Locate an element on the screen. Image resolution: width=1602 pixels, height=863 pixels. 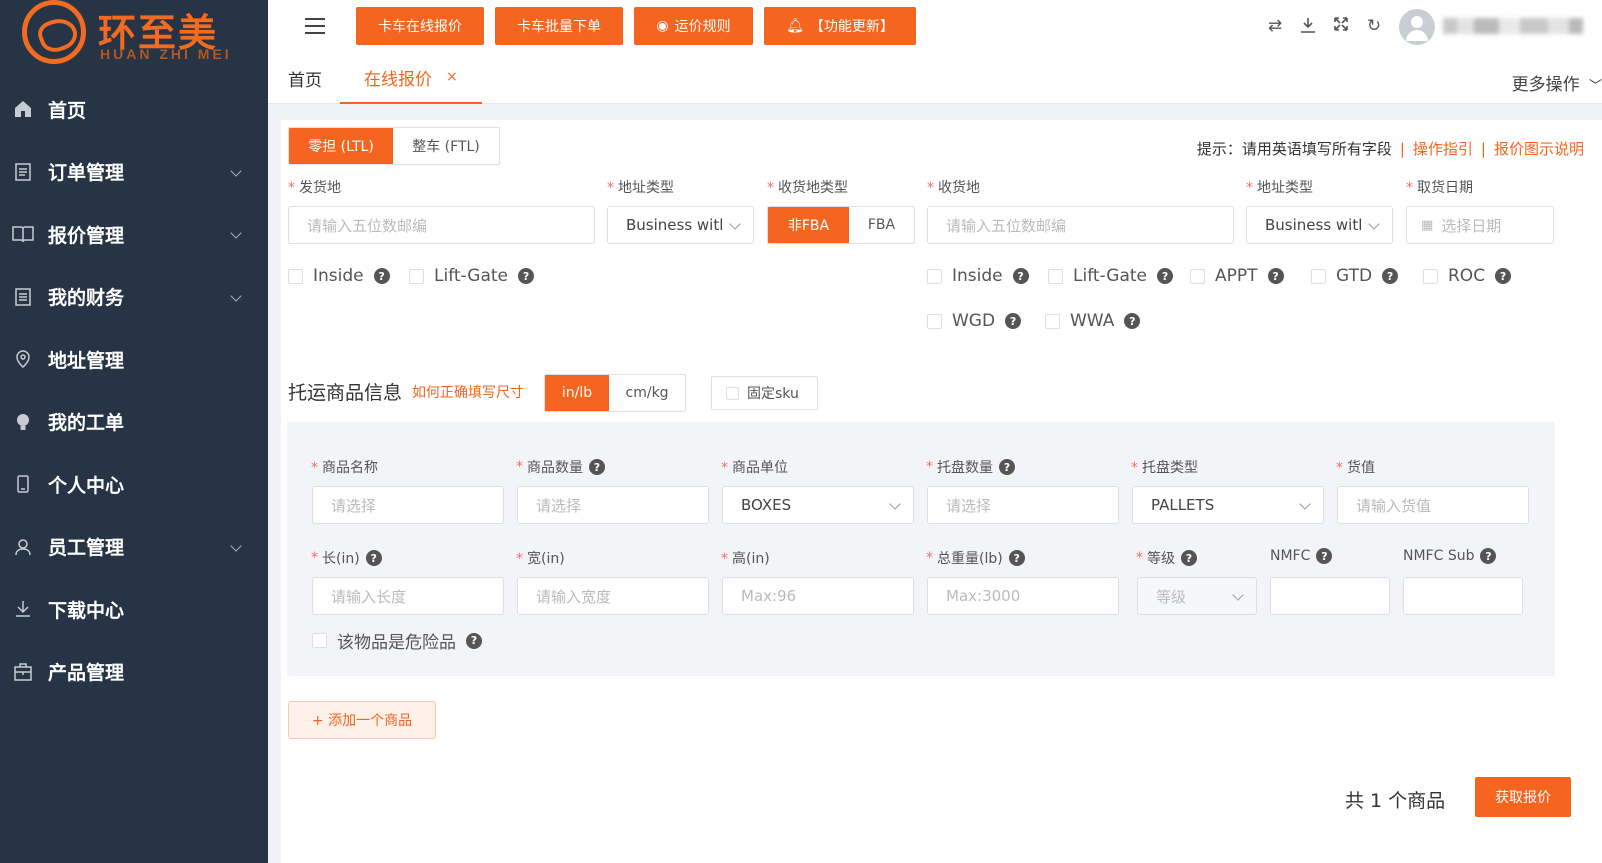
sidebar-item-products: 产品管理 is located at coordinates (134, 672).